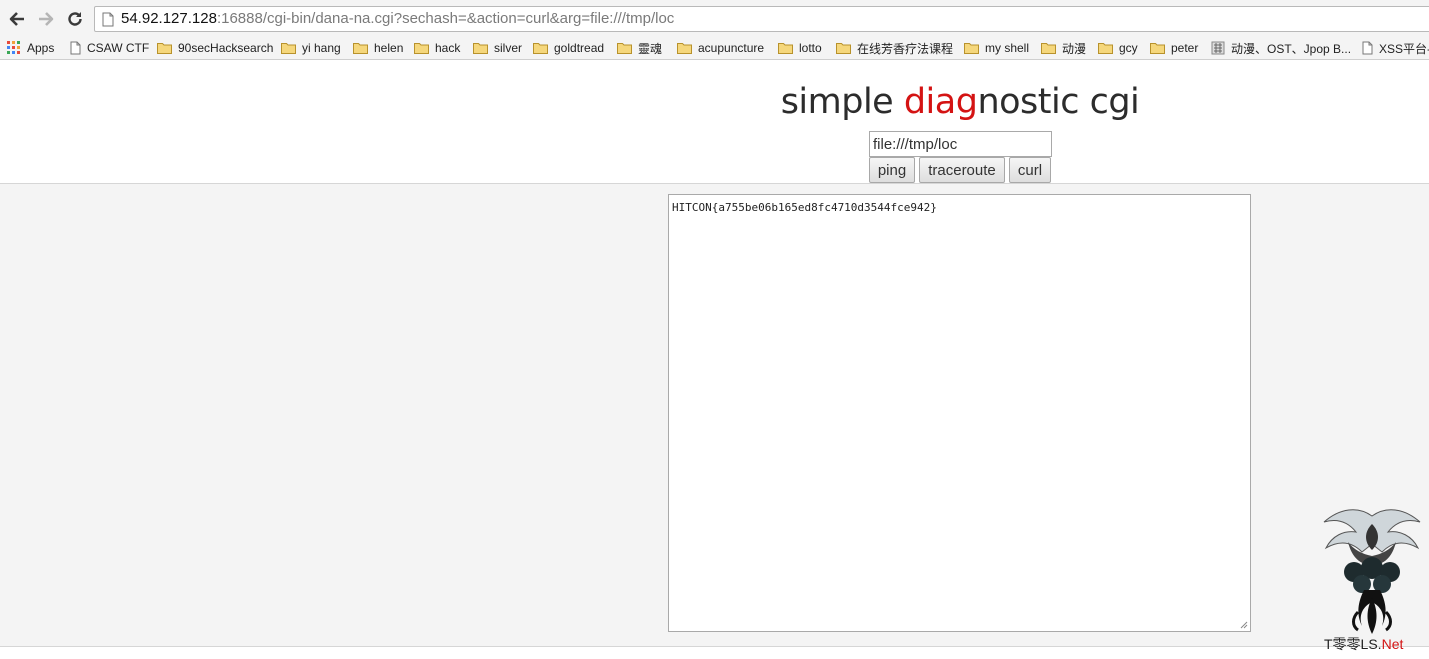  Describe the element at coordinates (810, 48) in the screenshot. I see `bookmark-label: lotto` at that location.